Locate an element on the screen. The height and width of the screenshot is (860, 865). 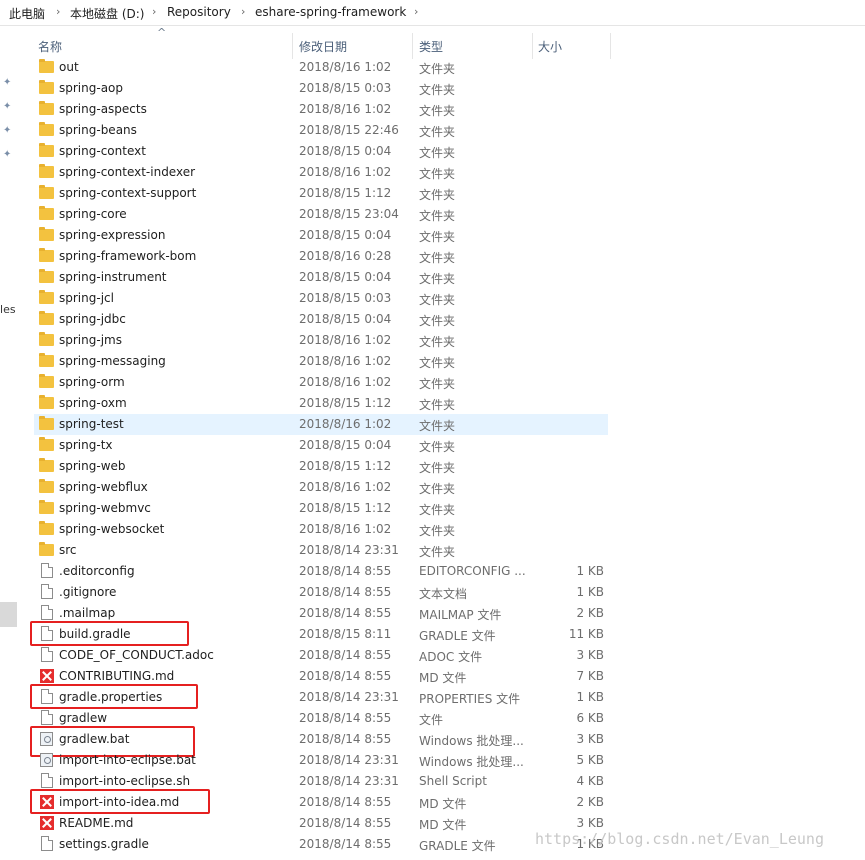
table-row: out 2018/8/16 1:02 文件夹 is located at coordinates (321, 67).